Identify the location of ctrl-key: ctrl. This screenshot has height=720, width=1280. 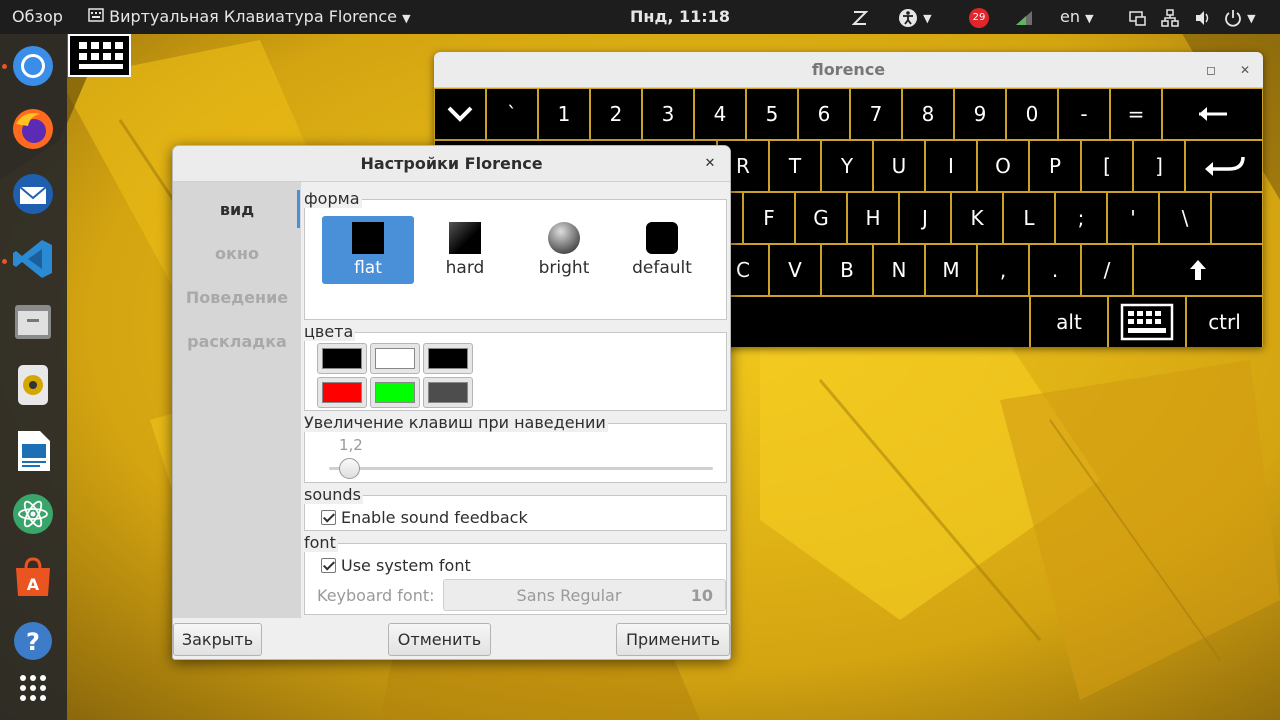
(1224, 321).